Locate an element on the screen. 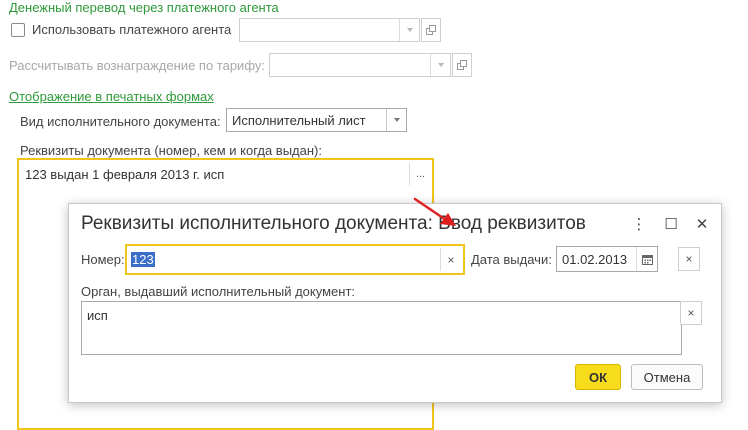  annotation-arrow is located at coordinates (434, 211).